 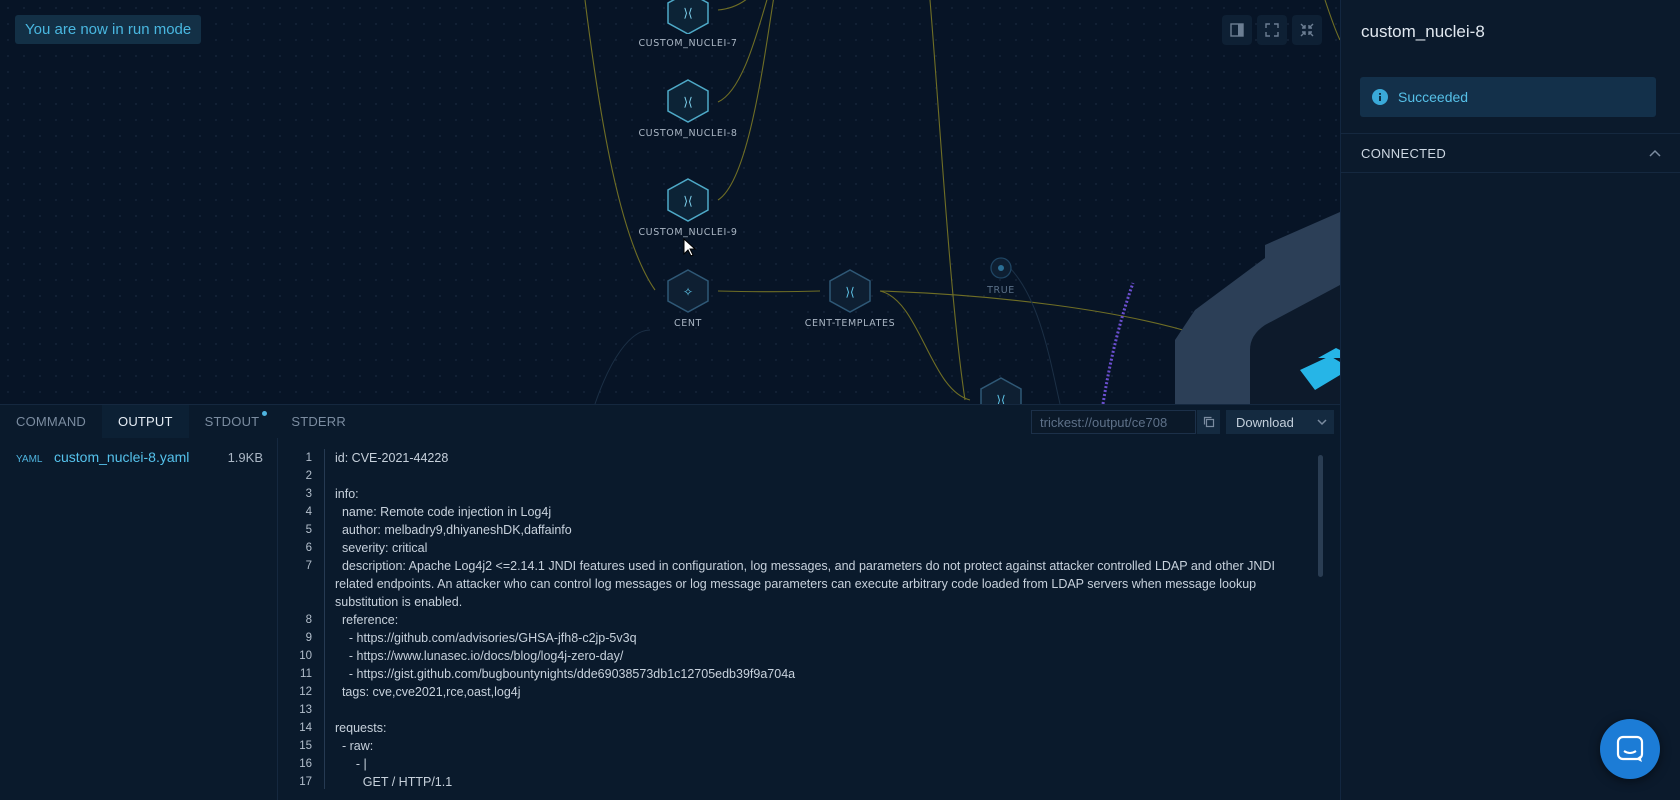 I want to click on node-custom-nuclei-8: ⟩⟨ CUSTOM_NUCLEI-8, so click(x=688, y=108).